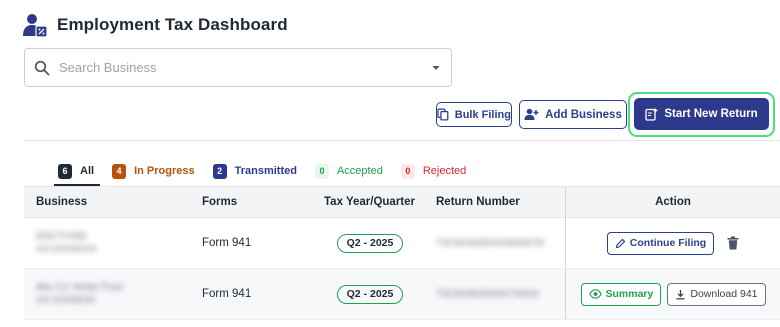  Describe the element at coordinates (119, 171) in the screenshot. I see `tab-count: 4` at that location.